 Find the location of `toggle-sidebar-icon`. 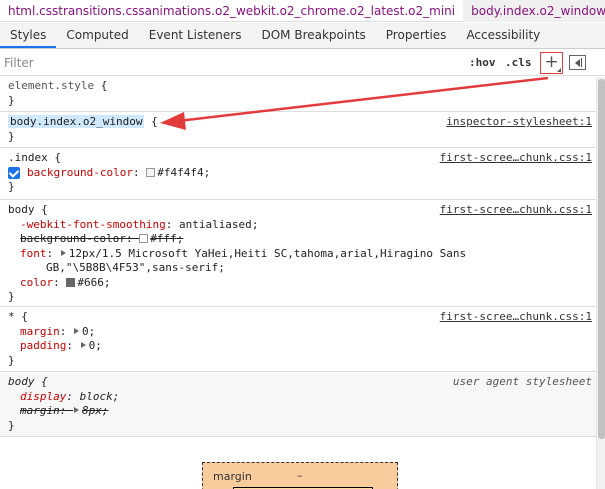

toggle-sidebar-icon is located at coordinates (577, 62).